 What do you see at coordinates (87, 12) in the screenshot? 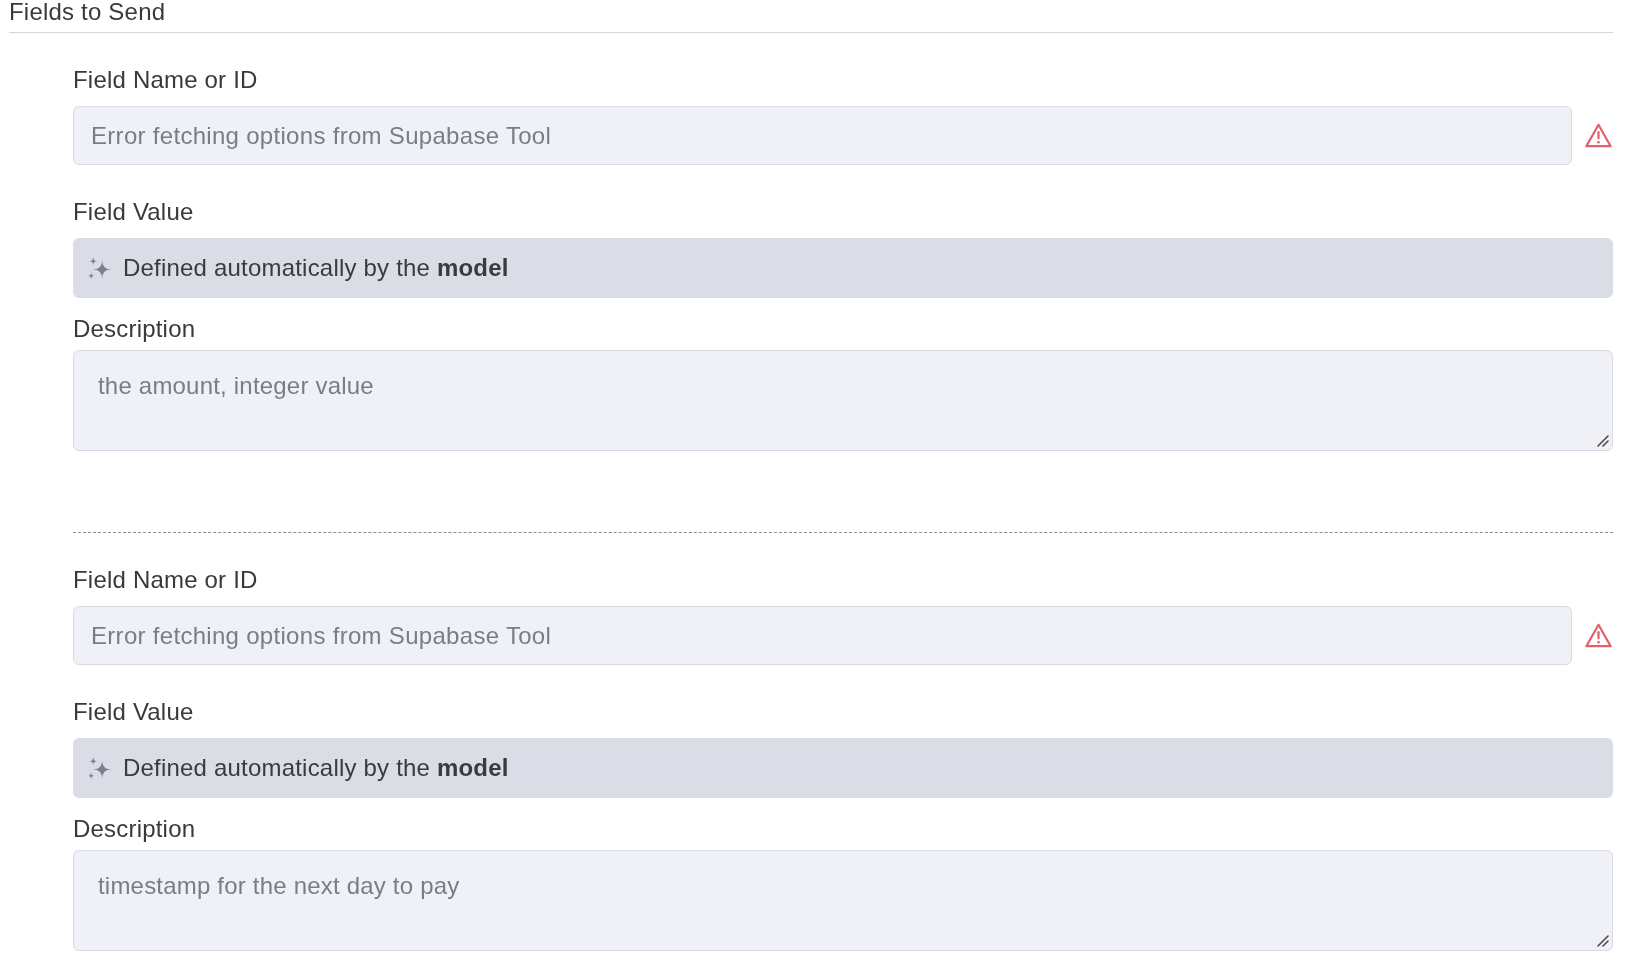
I see `section-title: Fields to Send` at bounding box center [87, 12].